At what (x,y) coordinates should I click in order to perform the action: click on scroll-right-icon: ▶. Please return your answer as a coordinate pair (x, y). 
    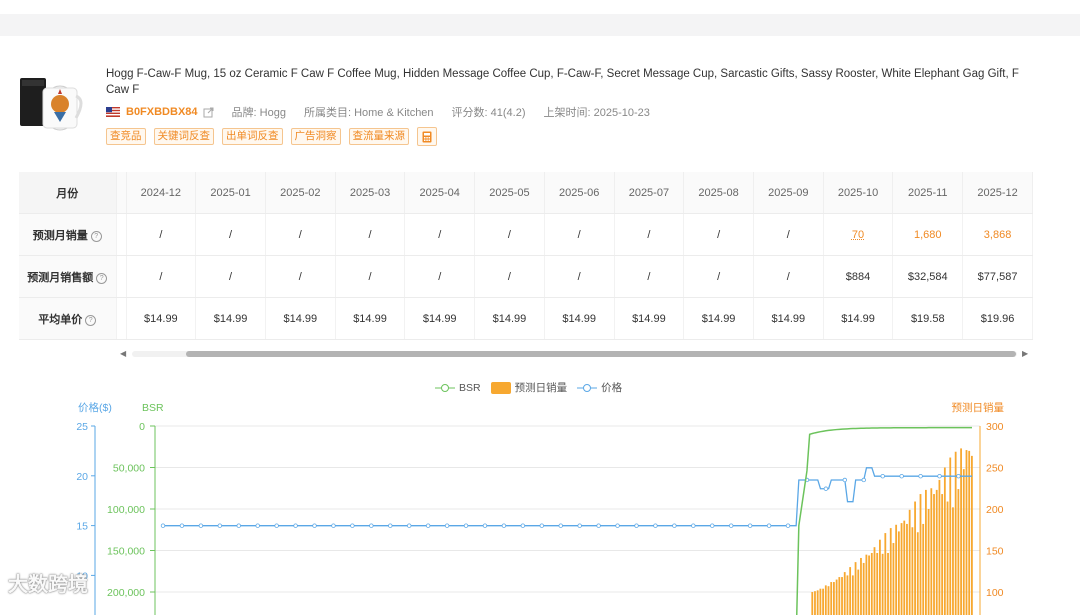
    Looking at the image, I should click on (1025, 353).